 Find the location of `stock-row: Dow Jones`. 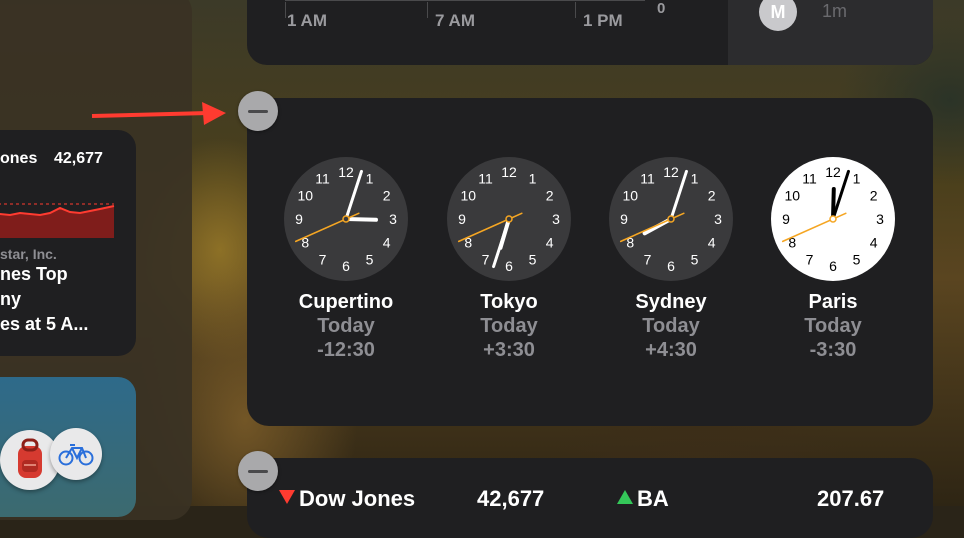

stock-row: Dow Jones is located at coordinates (347, 499).